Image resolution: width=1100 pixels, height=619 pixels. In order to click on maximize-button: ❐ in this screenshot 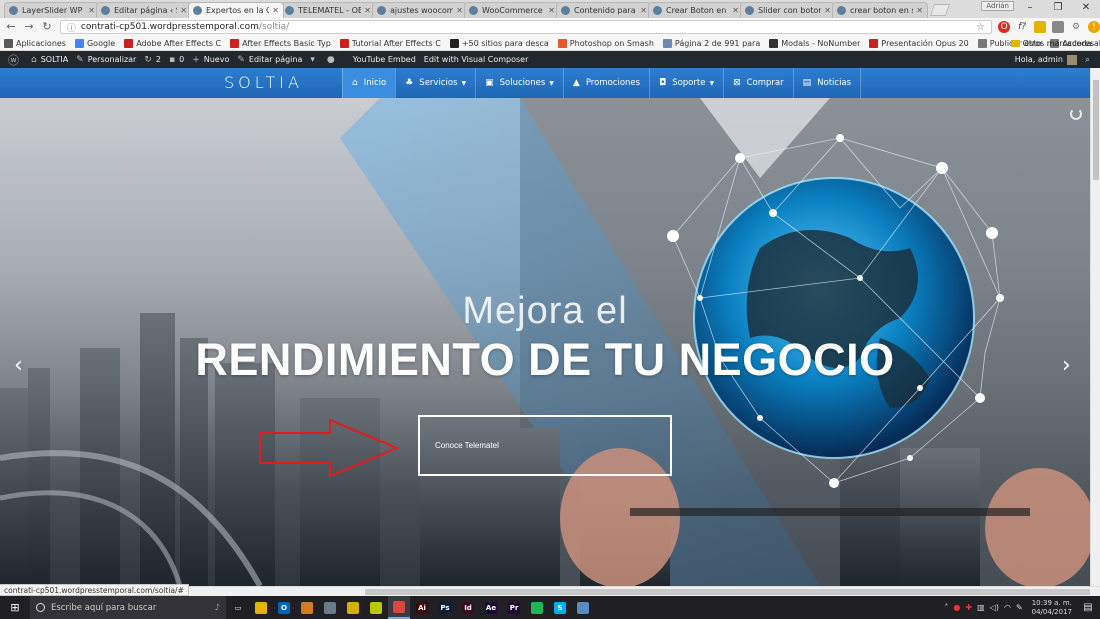, I will do `click(1058, 8)`.